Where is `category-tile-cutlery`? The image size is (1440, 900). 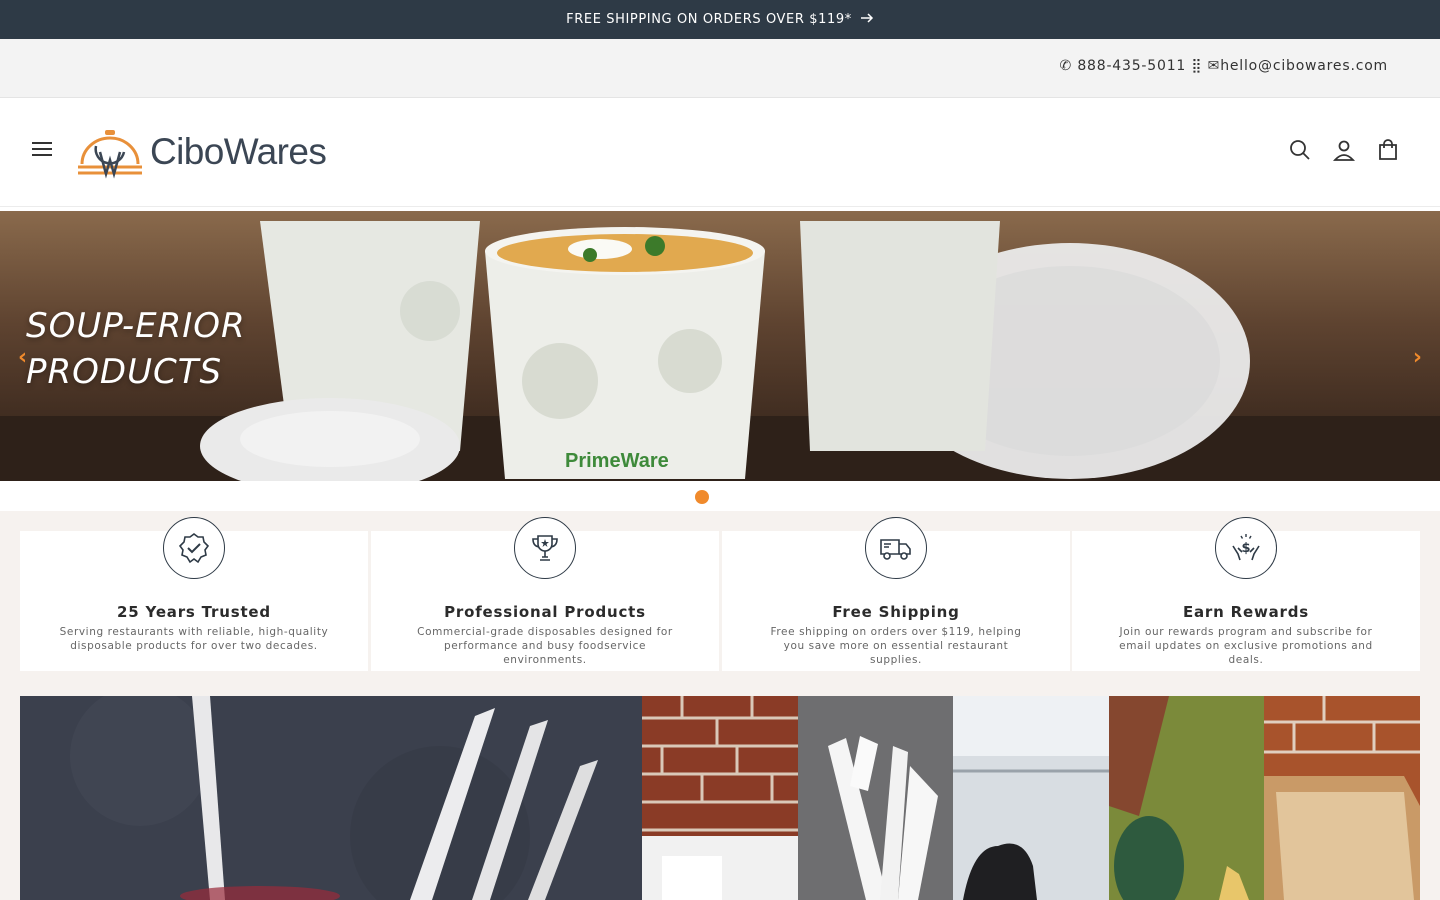 category-tile-cutlery is located at coordinates (875, 798).